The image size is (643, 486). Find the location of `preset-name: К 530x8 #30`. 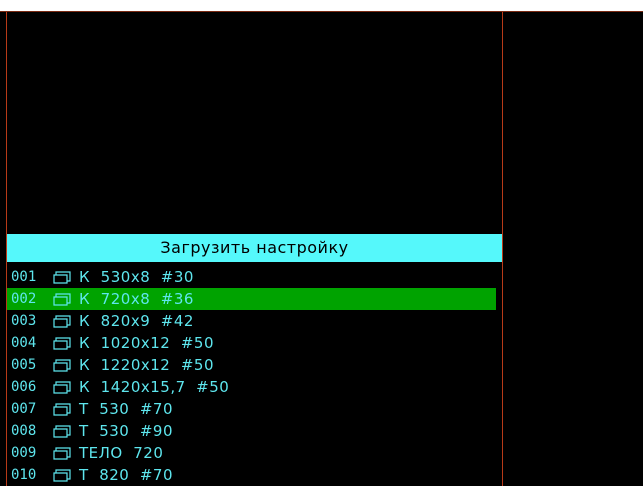

preset-name: К 530x8 #30 is located at coordinates (136, 277).